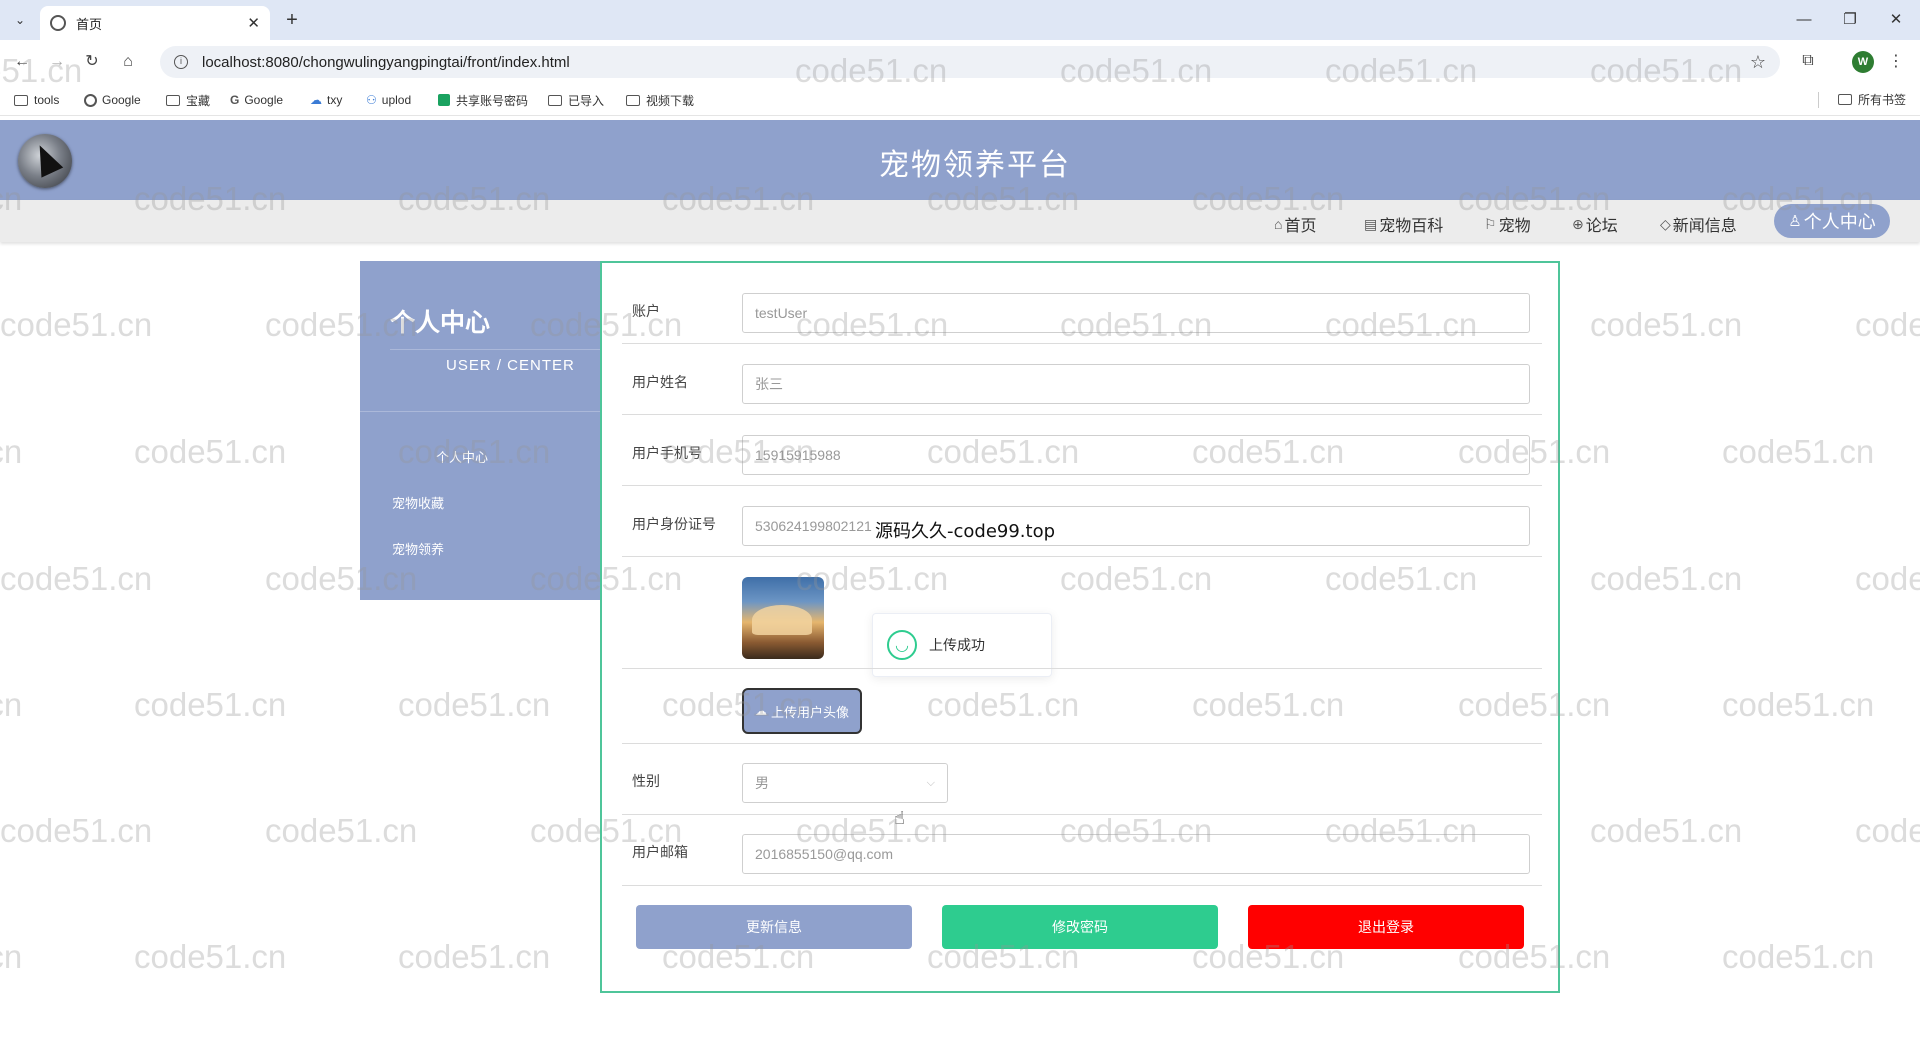 Image resolution: width=1920 pixels, height=1038 pixels. Describe the element at coordinates (1490, 223) in the screenshot. I see `flag-icon: ⚐` at that location.